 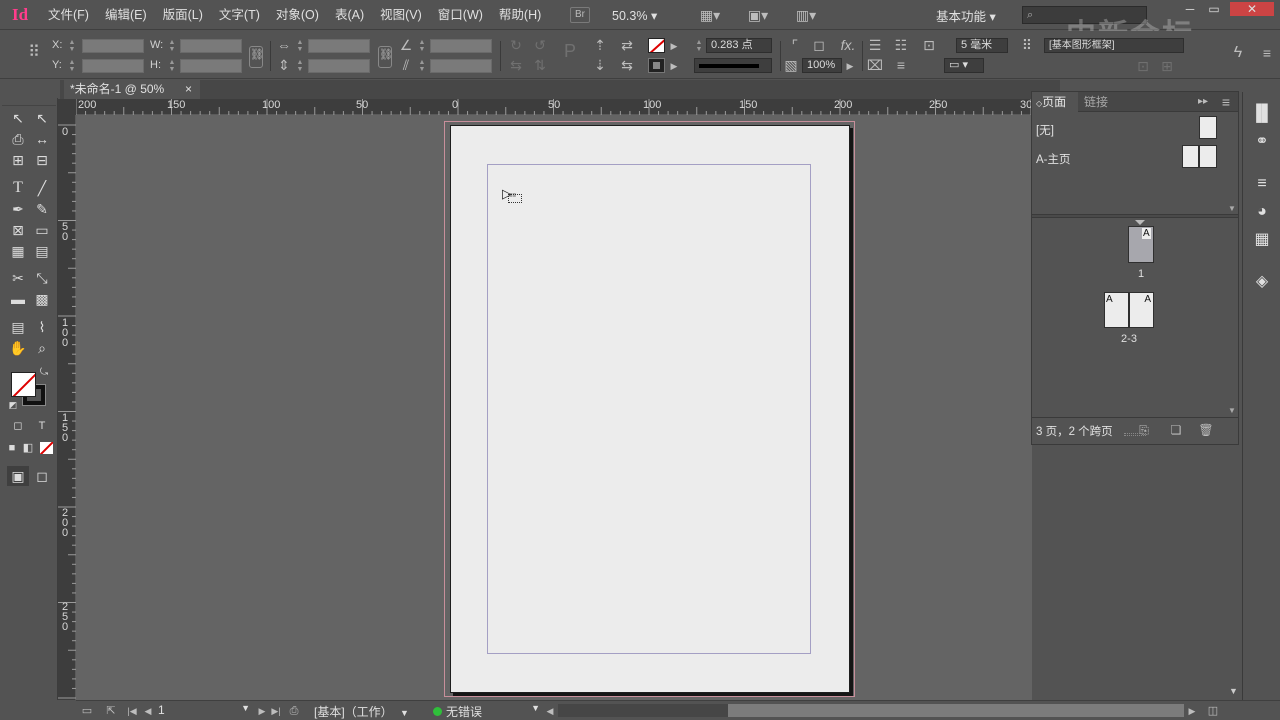 What do you see at coordinates (656, 45) in the screenshot?
I see `fill-swatch-none` at bounding box center [656, 45].